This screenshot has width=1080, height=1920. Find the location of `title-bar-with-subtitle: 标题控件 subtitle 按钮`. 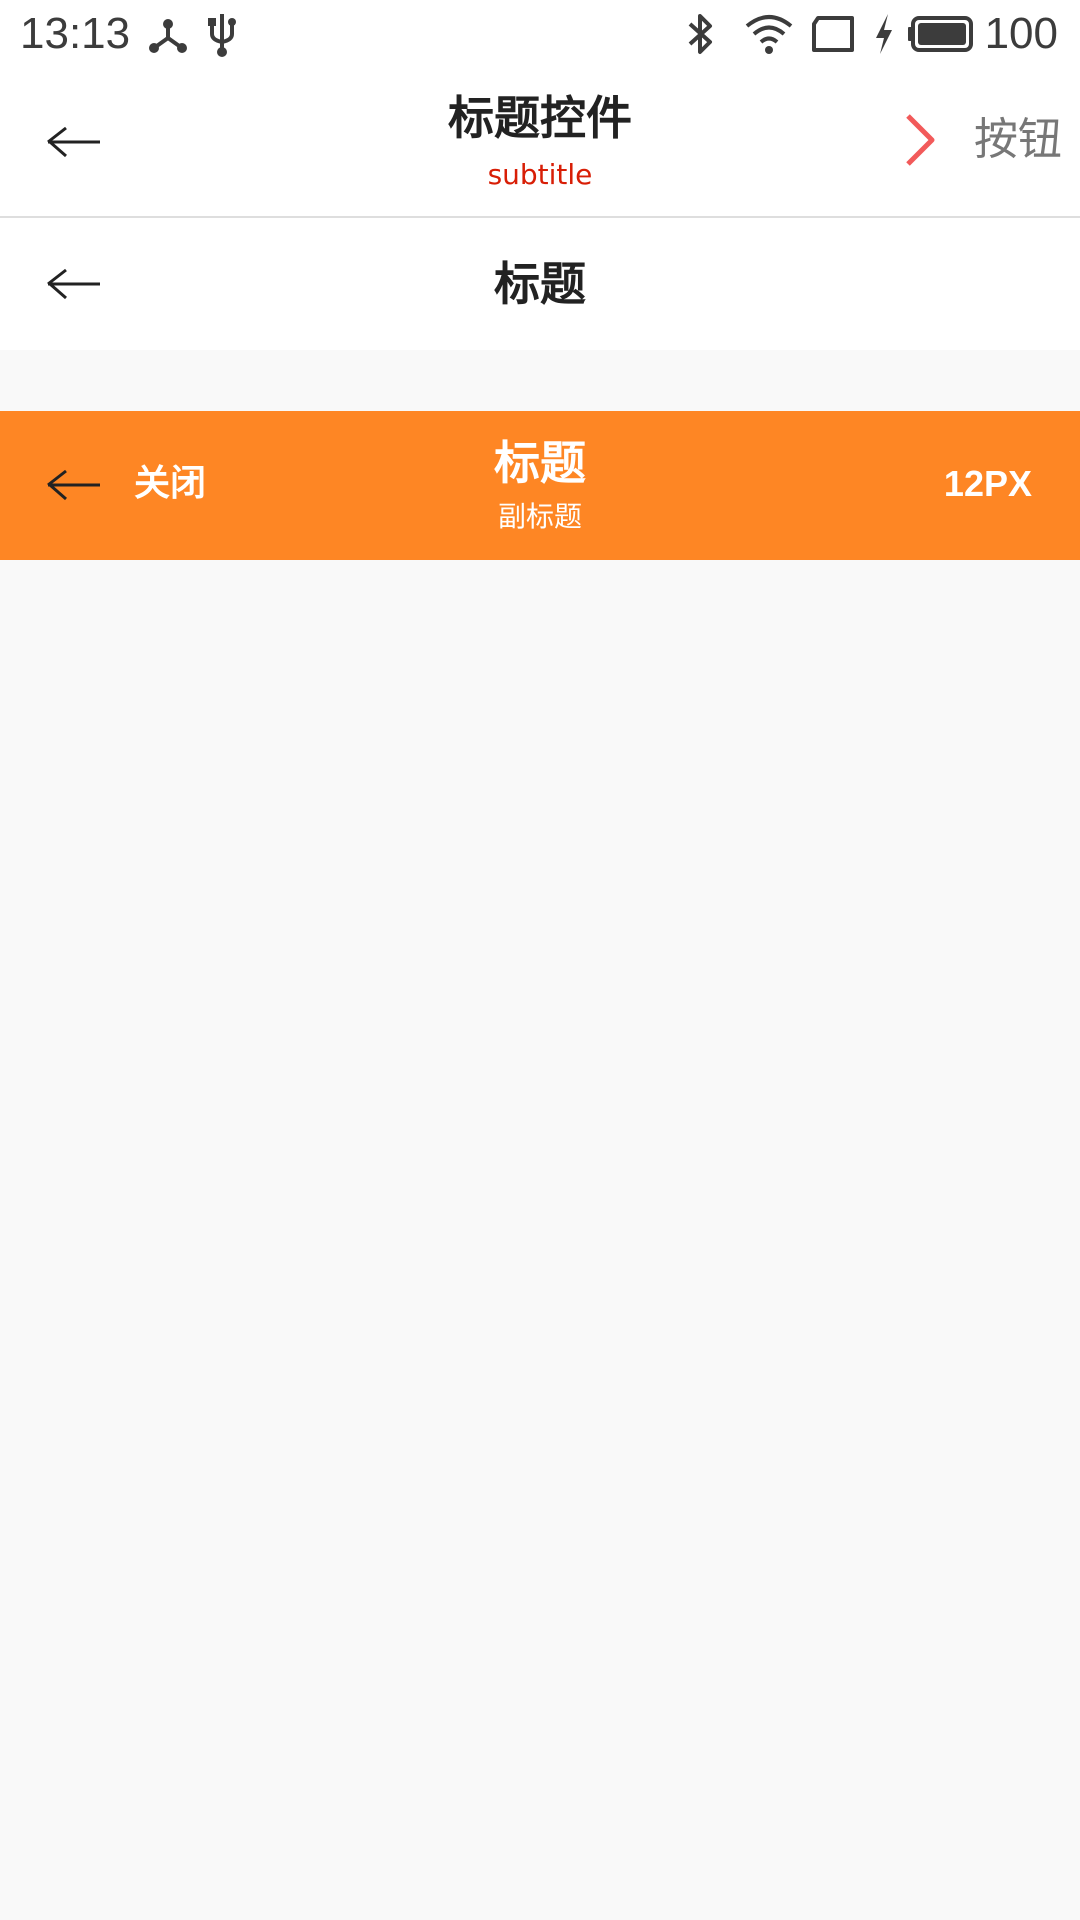

title-bar-with-subtitle: 标题控件 subtitle 按钮 is located at coordinates (540, 143).